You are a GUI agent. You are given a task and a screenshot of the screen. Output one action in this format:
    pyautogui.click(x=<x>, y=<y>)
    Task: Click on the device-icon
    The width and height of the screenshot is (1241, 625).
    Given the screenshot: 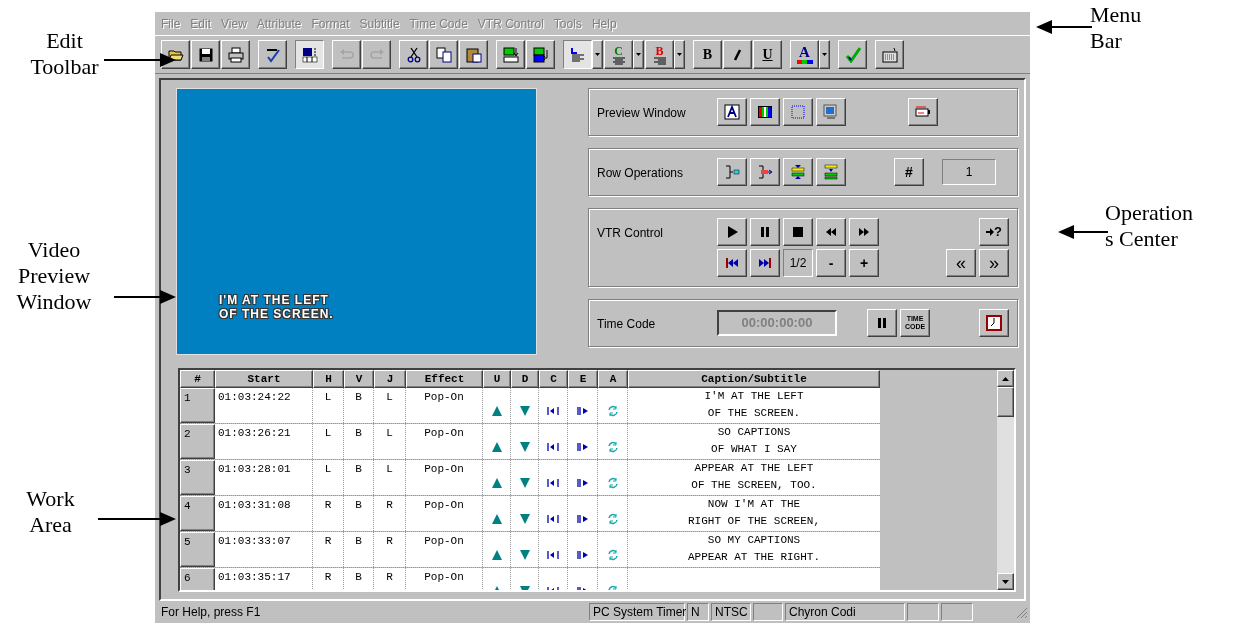 What is the action you would take?
    pyautogui.click(x=923, y=112)
    